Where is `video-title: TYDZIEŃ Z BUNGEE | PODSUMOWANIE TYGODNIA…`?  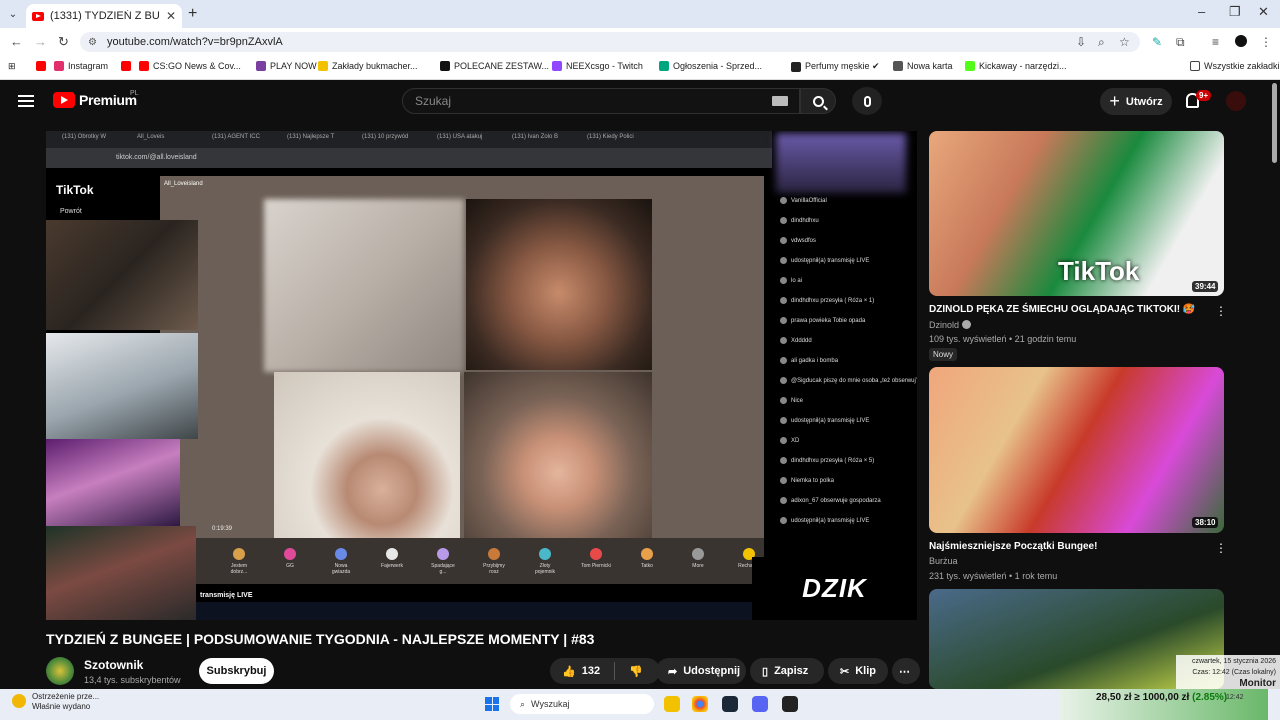
video-title: TYDZIEŃ Z BUNGEE | PODSUMOWANIE TYGODNIA… is located at coordinates (320, 639).